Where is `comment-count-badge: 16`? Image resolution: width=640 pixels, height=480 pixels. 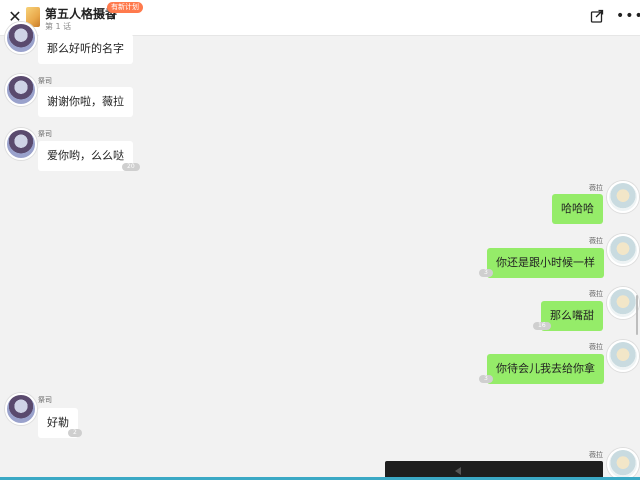
comment-count-badge: 16 is located at coordinates (542, 326).